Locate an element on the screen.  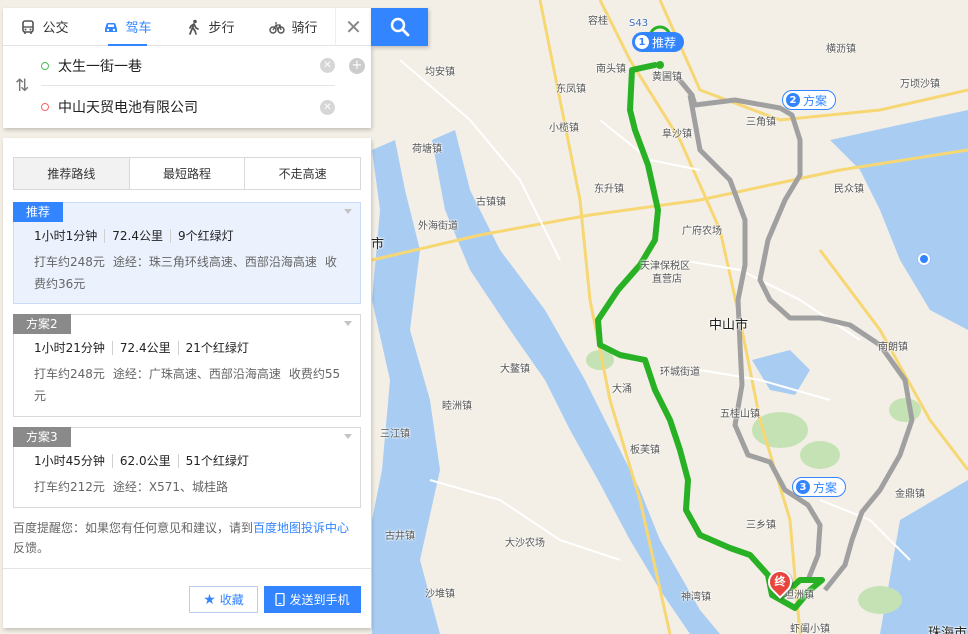
place-label: 三角镇 is located at coordinates (761, 122).